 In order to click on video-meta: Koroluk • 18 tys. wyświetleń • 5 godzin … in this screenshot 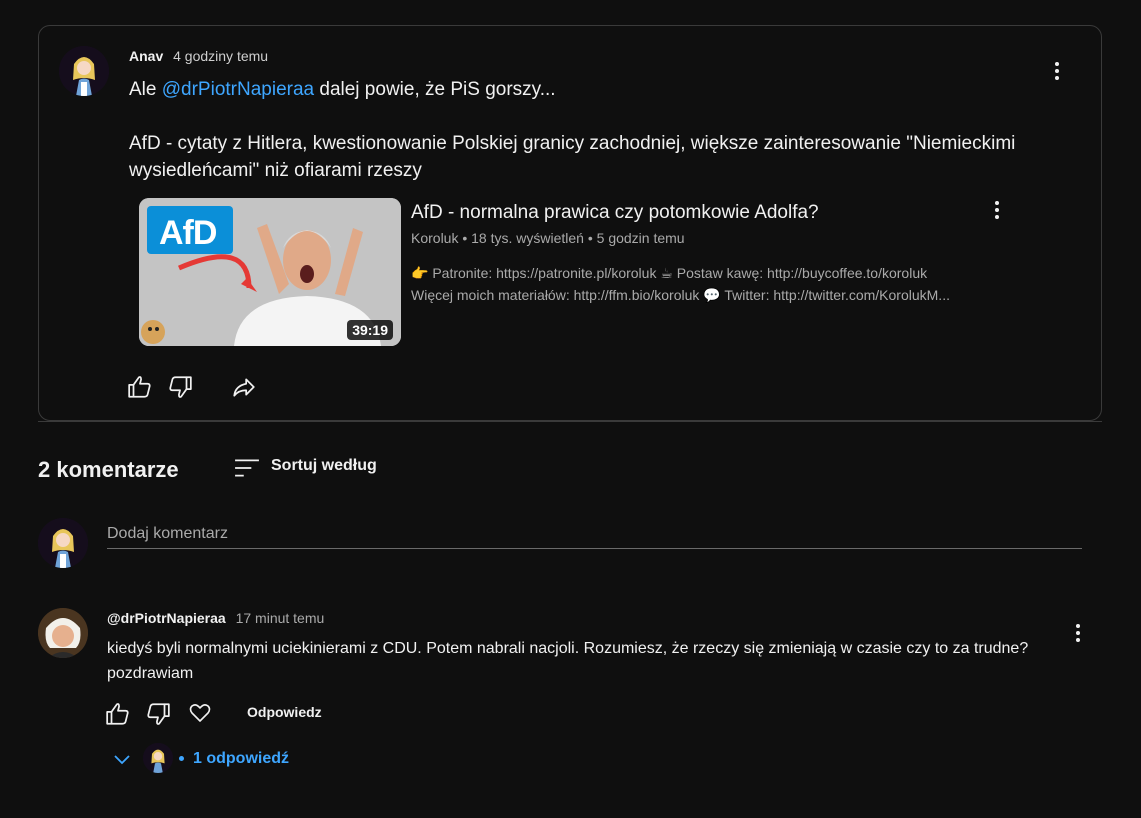, I will do `click(548, 238)`.